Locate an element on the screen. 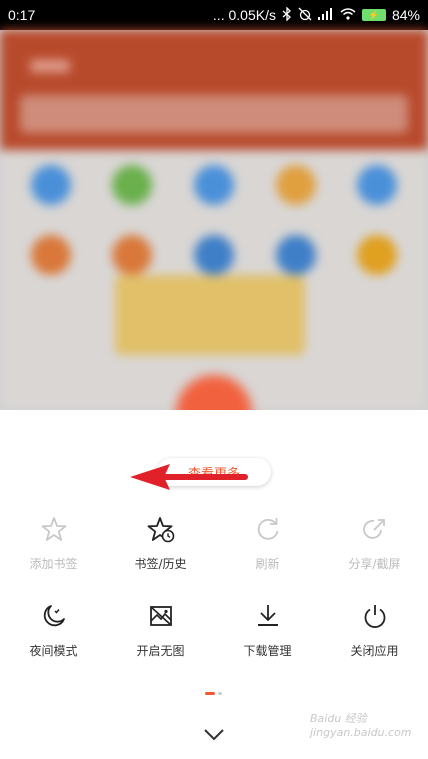  power-icon is located at coordinates (374, 616).